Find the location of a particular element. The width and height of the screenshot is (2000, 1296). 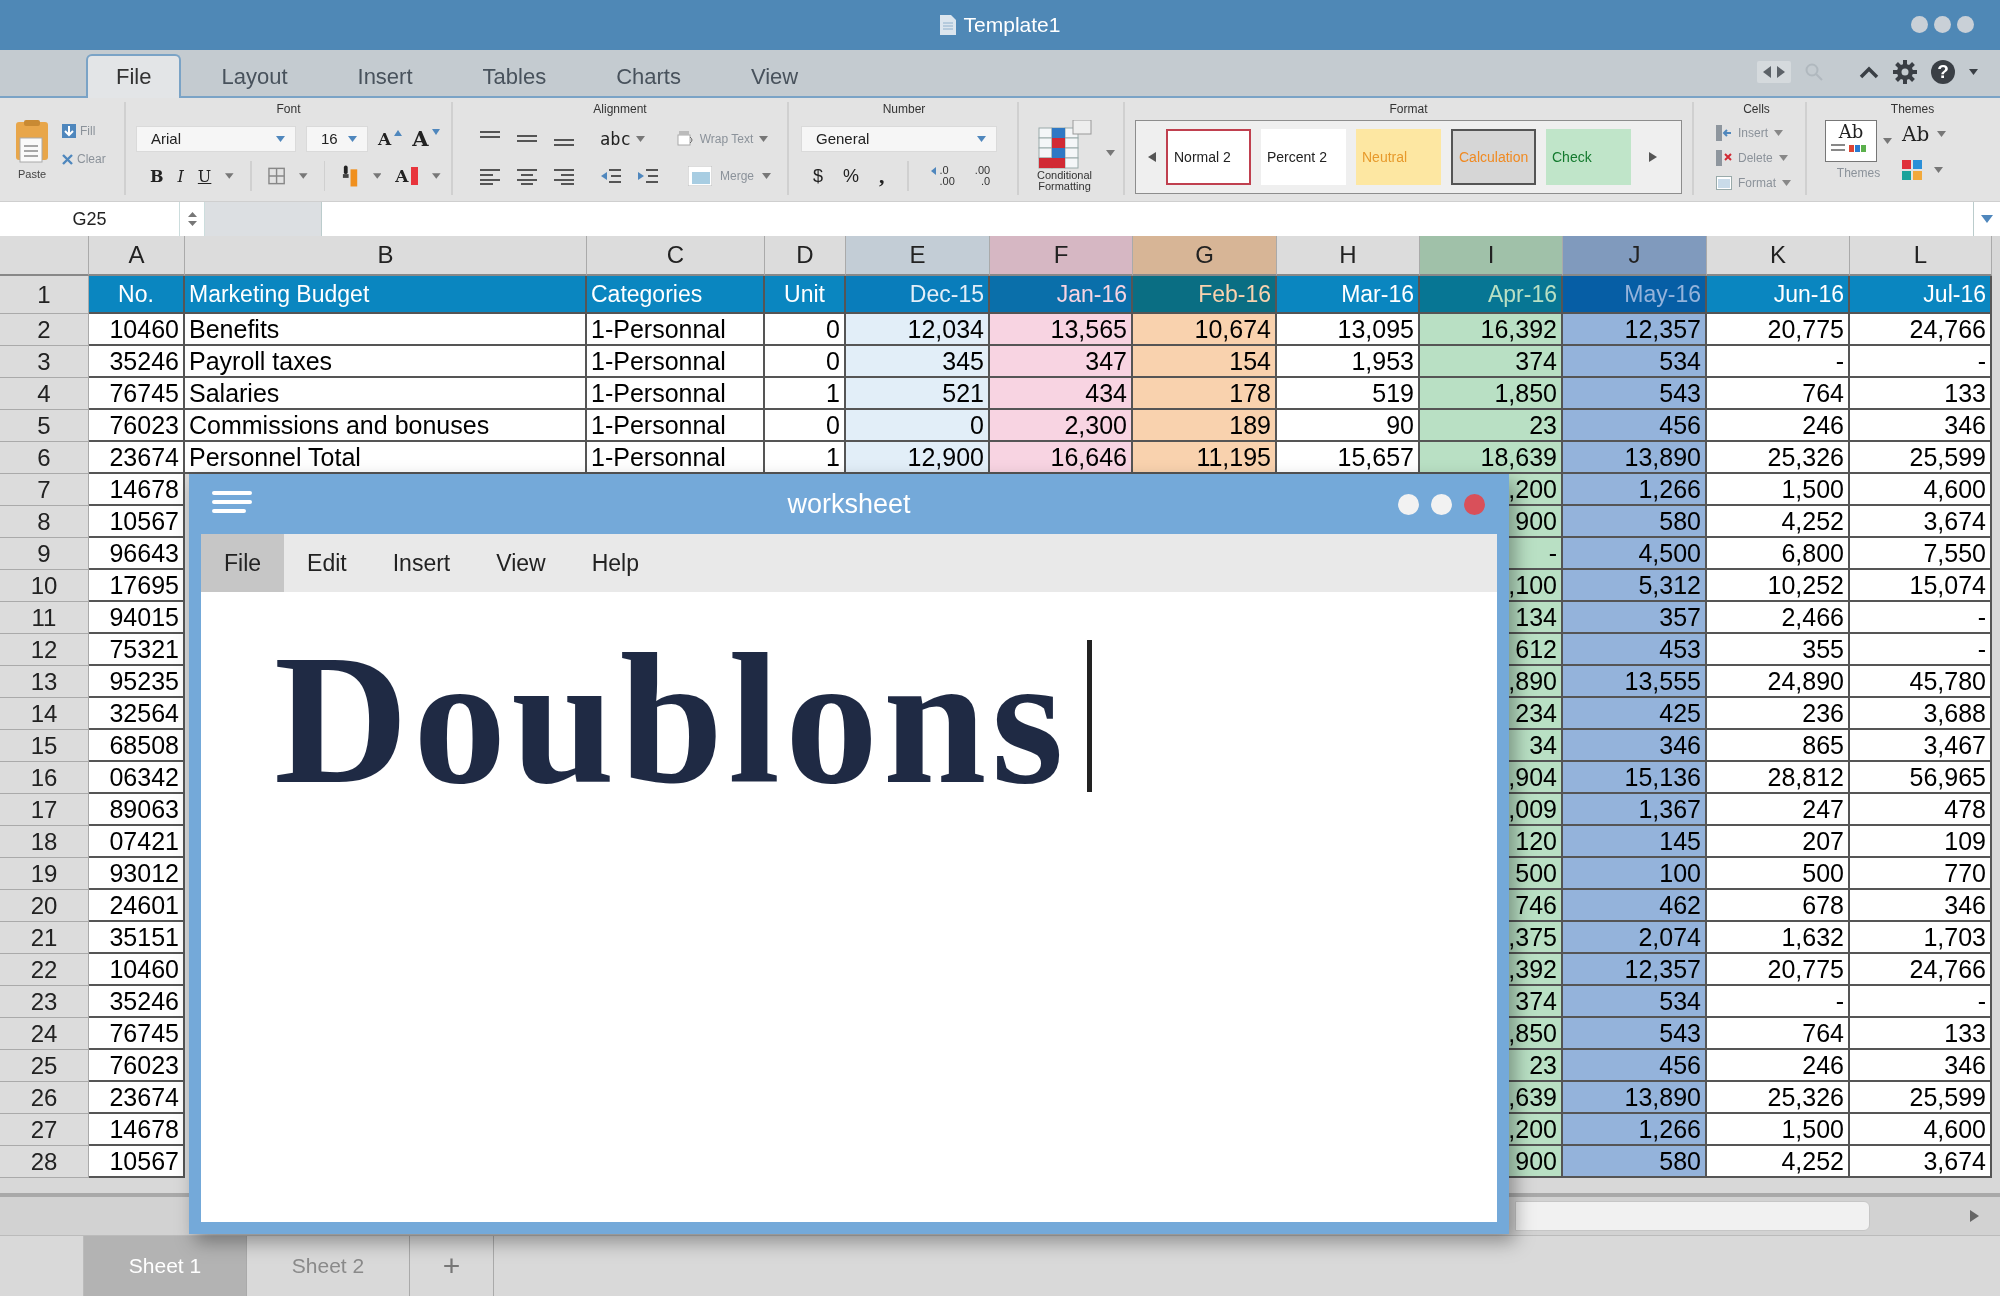

column-header: A is located at coordinates (137, 256).